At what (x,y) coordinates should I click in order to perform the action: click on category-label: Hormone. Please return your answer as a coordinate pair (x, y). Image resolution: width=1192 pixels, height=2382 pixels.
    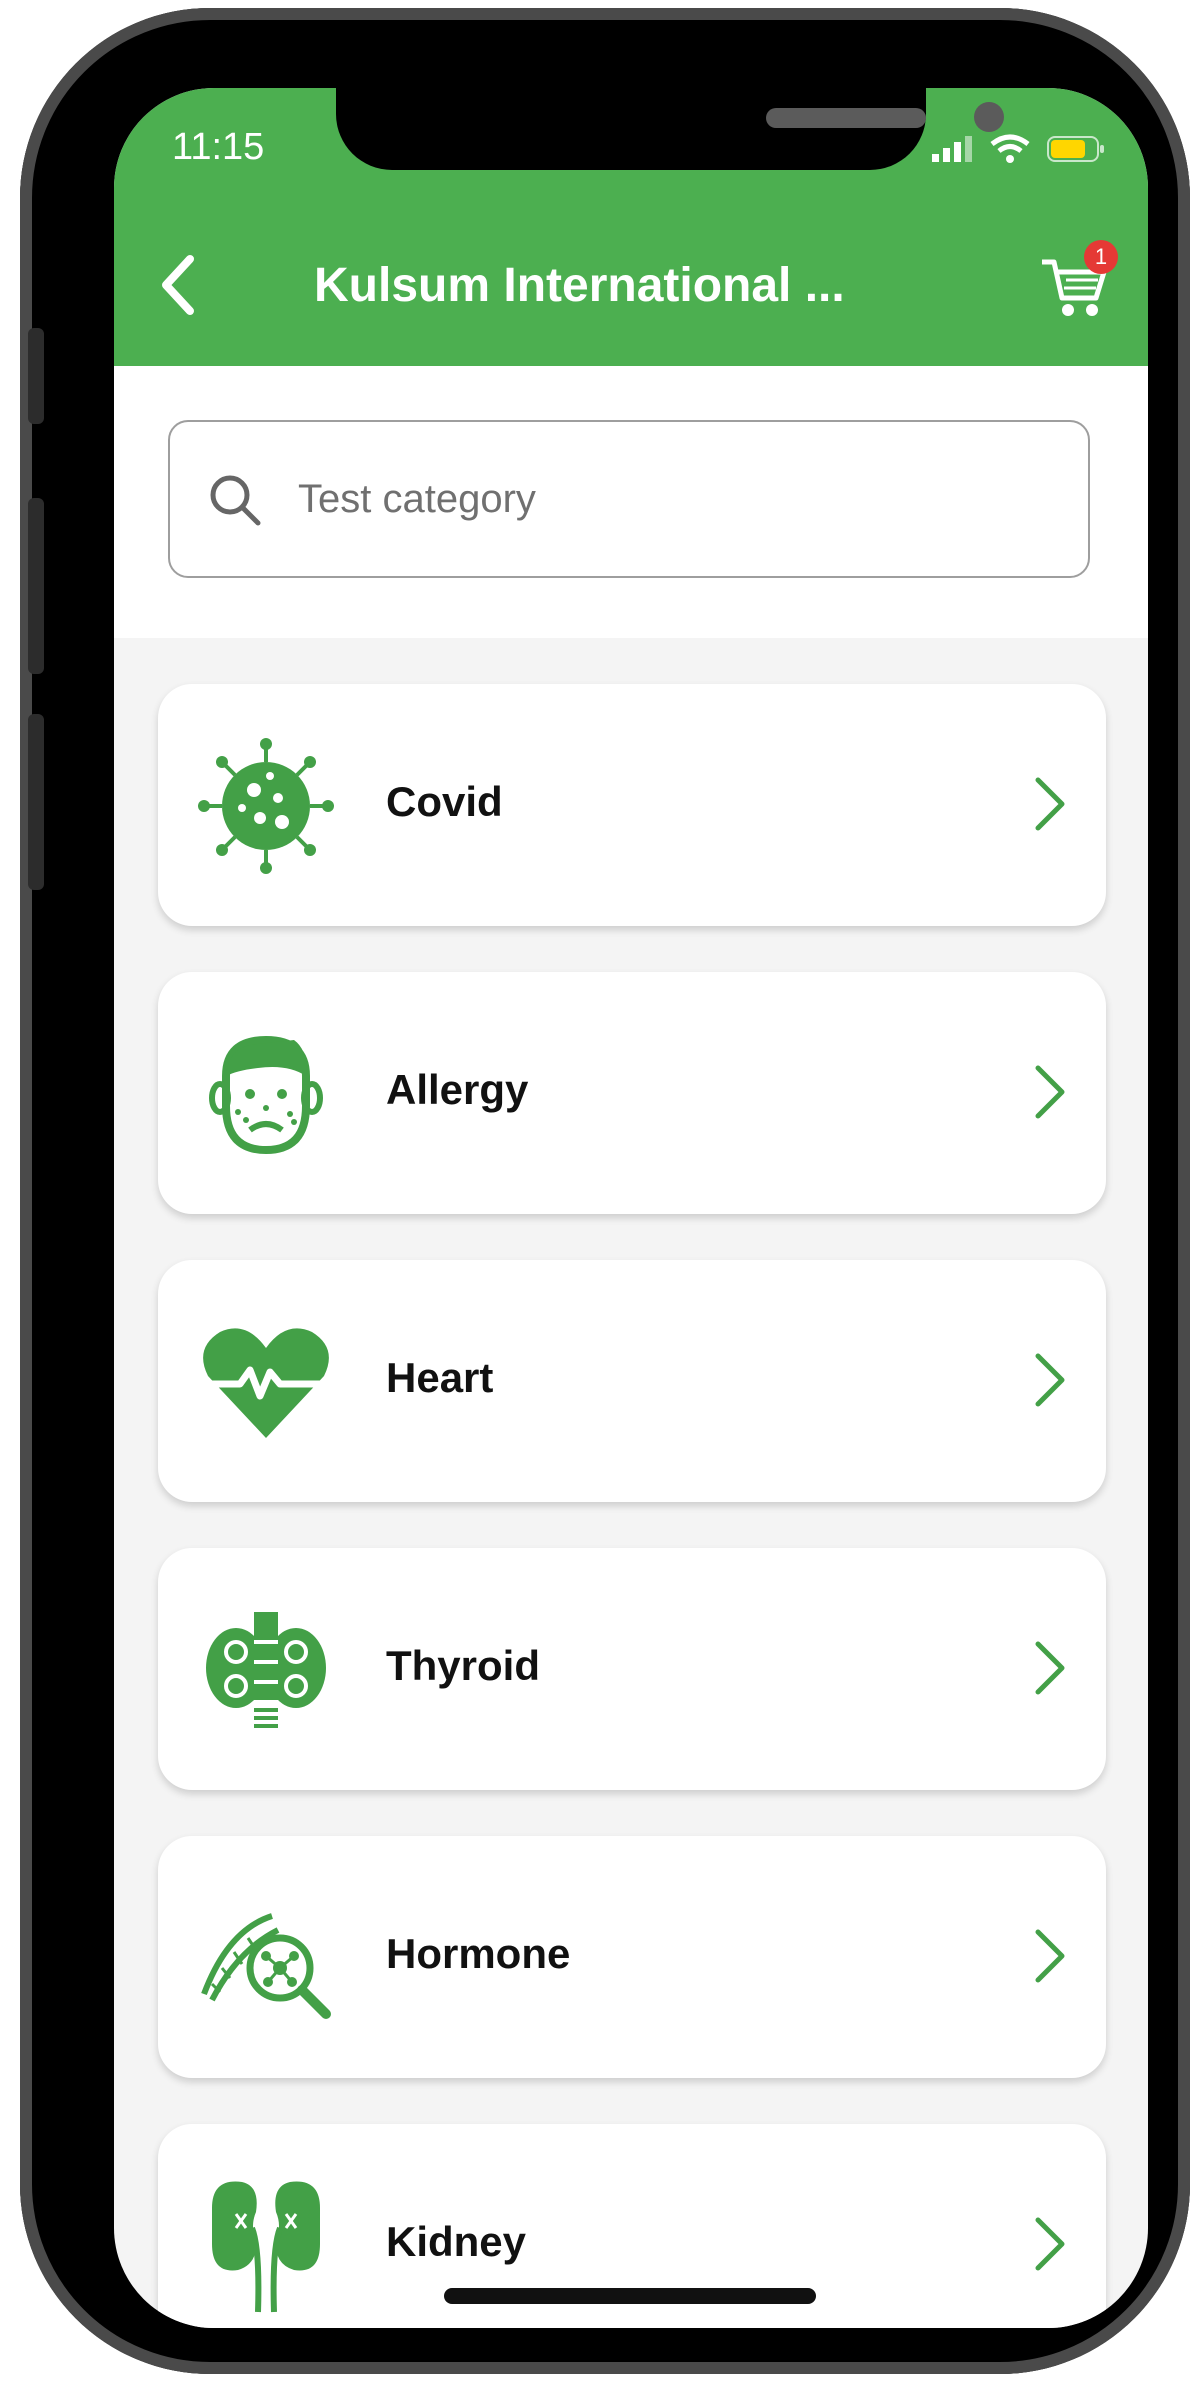
    Looking at the image, I should click on (478, 1953).